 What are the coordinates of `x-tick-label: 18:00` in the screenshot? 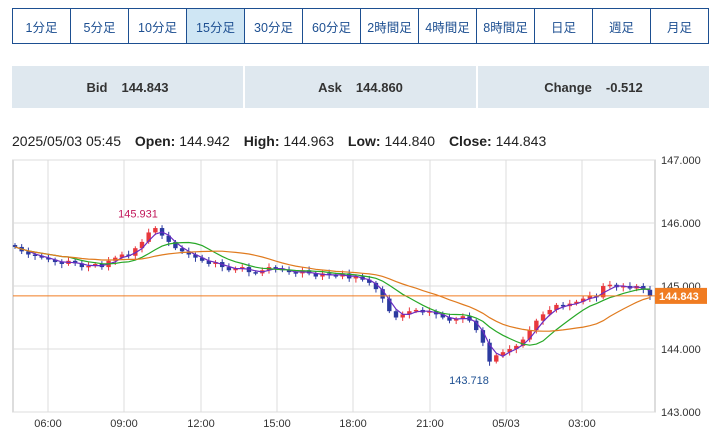 It's located at (353, 424).